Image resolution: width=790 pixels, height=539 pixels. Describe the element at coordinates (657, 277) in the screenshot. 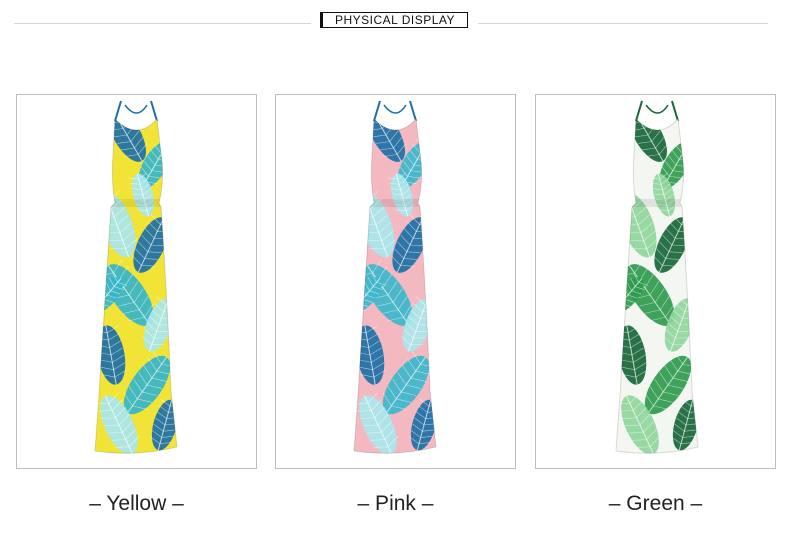

I see `dress-image-green` at that location.